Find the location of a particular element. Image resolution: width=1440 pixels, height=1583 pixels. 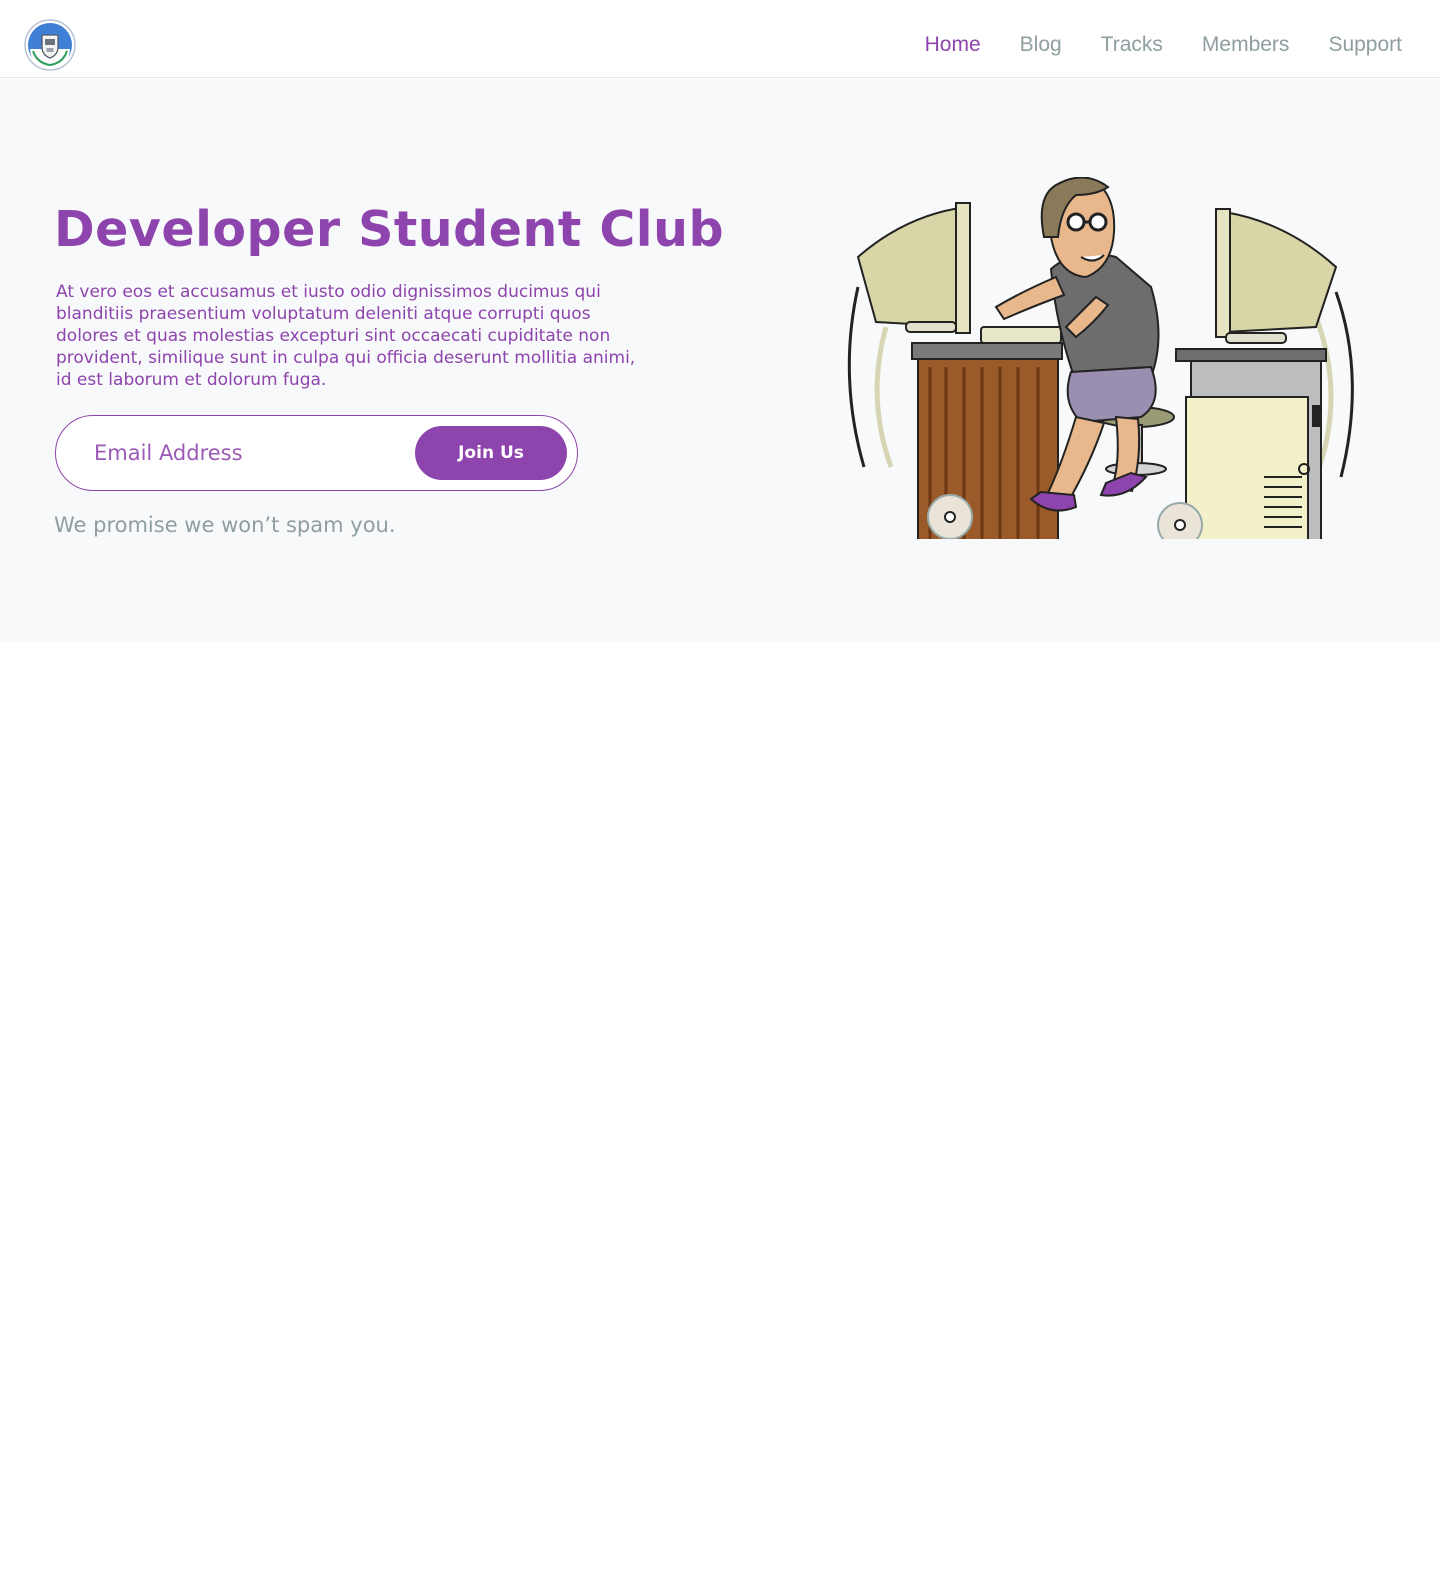

nav-link-support: Support is located at coordinates (1365, 44).